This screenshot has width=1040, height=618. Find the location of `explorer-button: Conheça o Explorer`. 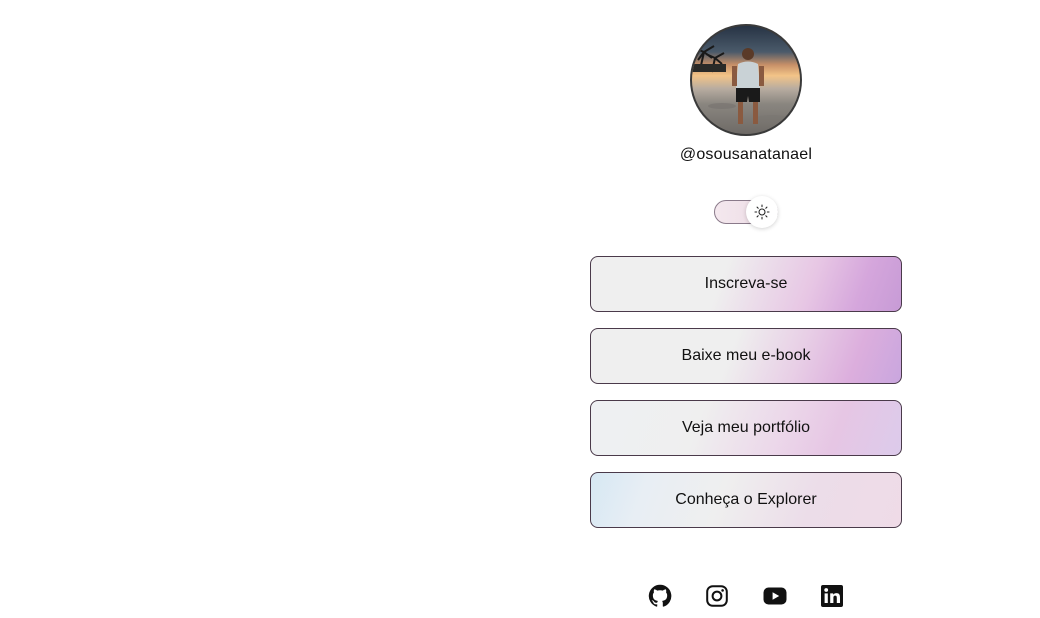

explorer-button: Conheça o Explorer is located at coordinates (746, 500).